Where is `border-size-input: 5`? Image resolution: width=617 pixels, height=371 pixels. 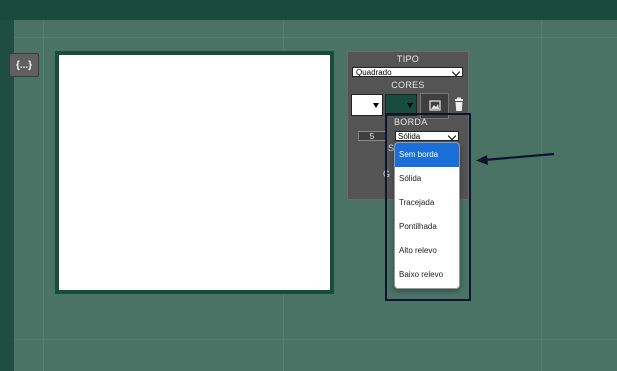 border-size-input: 5 is located at coordinates (372, 136).